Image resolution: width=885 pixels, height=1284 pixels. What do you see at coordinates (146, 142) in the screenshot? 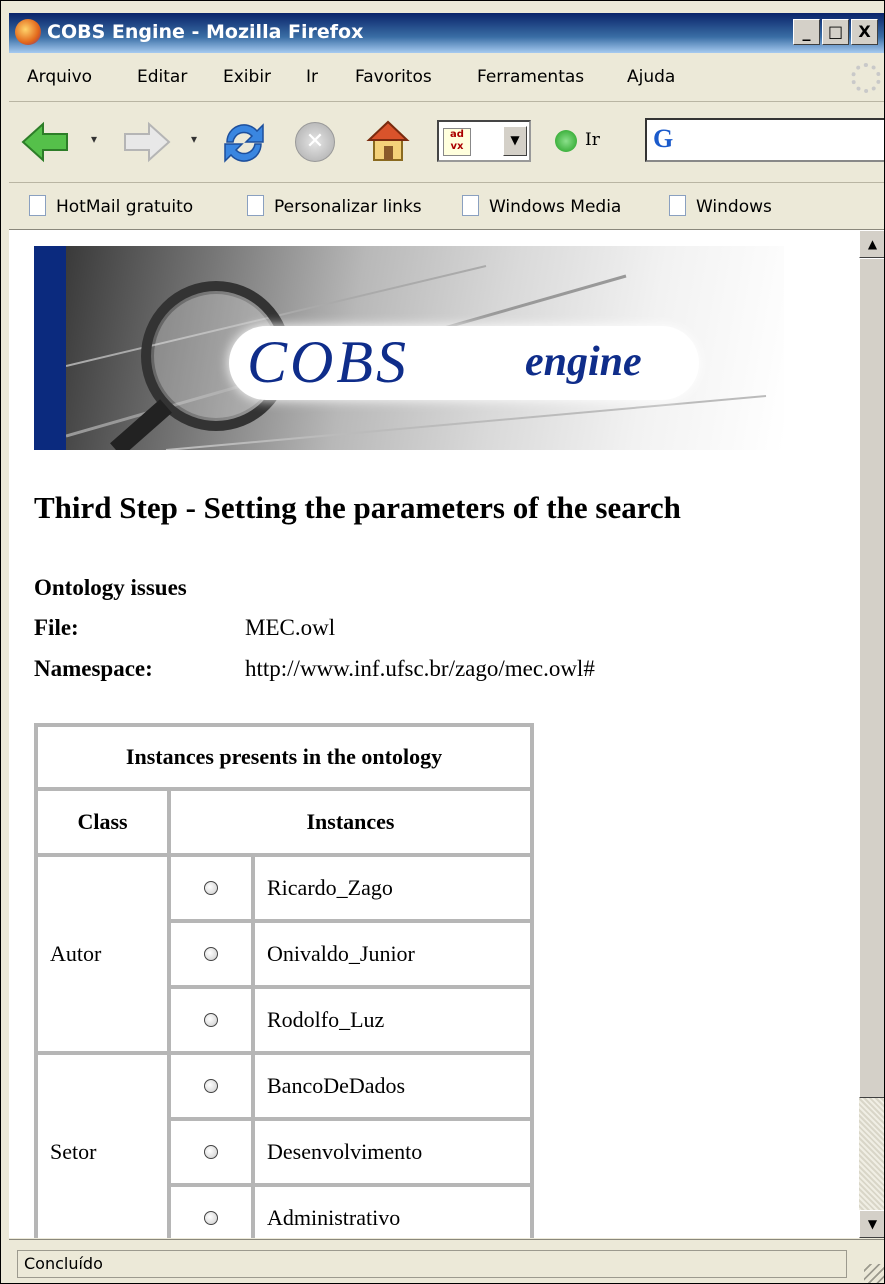
I see `forward-arrow-icon` at bounding box center [146, 142].